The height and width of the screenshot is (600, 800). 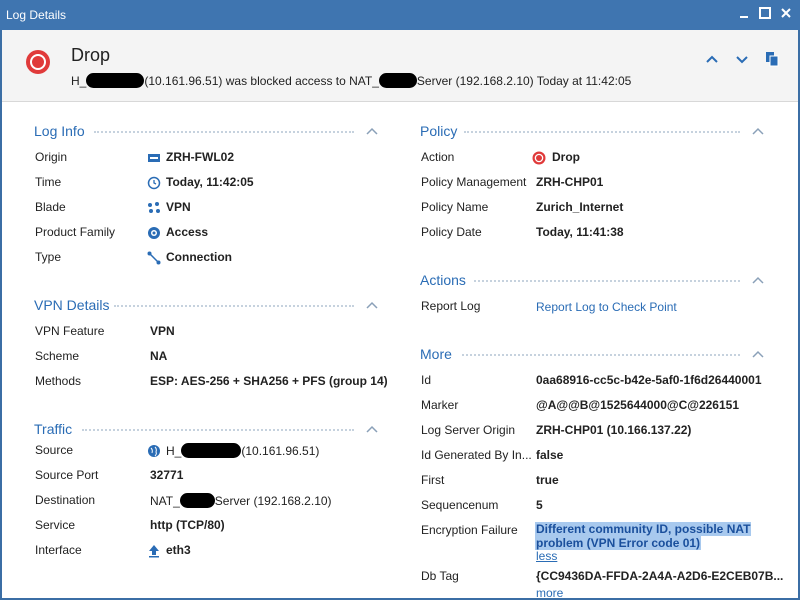 I want to click on value-destination: NAT_ Server (192.168.2.10), so click(x=241, y=500).